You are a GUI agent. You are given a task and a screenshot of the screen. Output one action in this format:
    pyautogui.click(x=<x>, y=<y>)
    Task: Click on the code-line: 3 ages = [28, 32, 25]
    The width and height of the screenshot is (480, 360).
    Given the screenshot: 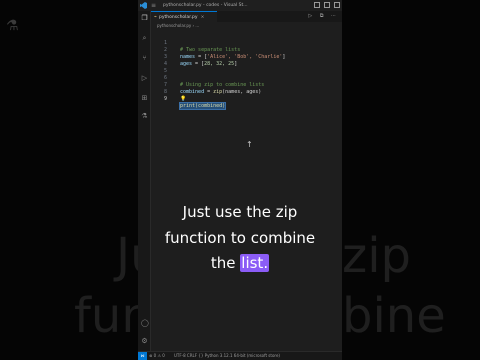 What is the action you would take?
    pyautogui.click(x=246, y=57)
    